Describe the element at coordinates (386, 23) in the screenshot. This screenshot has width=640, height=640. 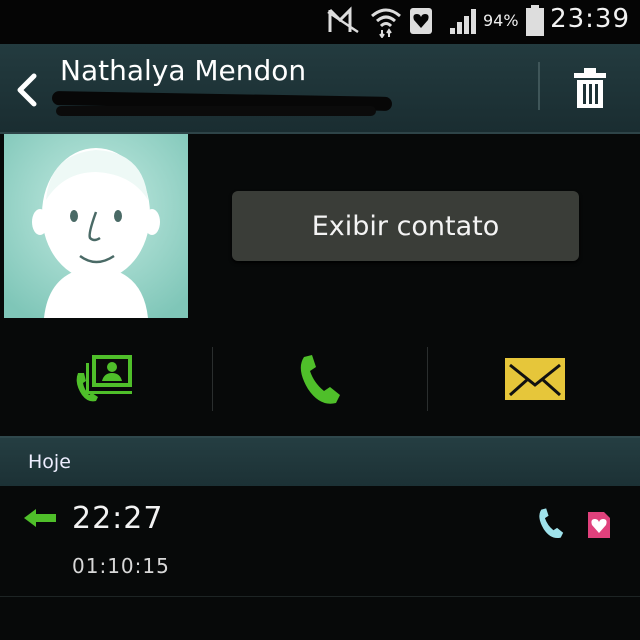
I see `wifi-icon` at that location.